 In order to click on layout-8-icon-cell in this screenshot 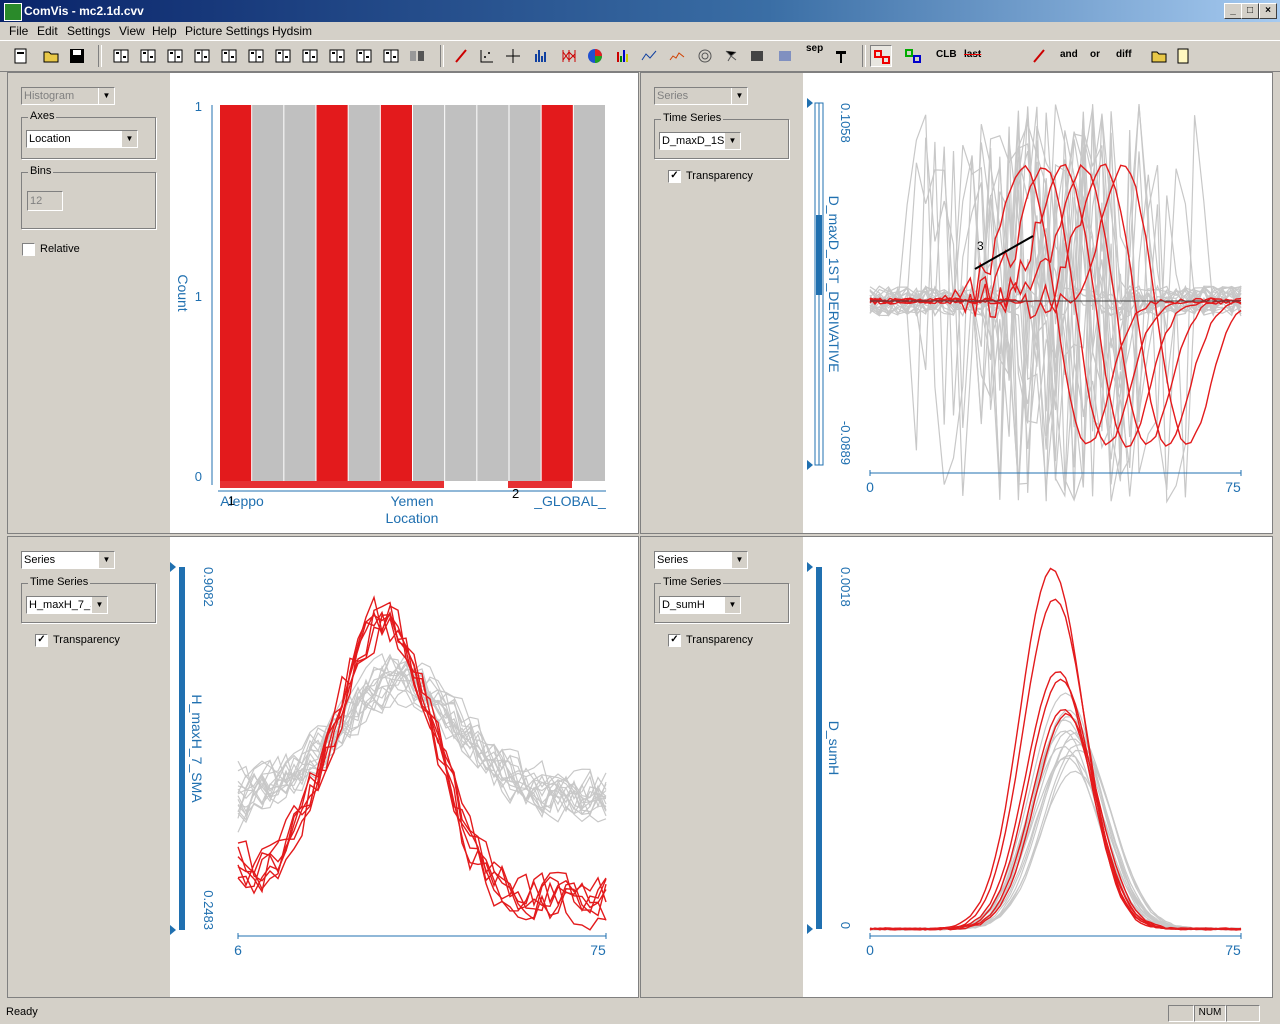, I will do `click(306, 53)`.